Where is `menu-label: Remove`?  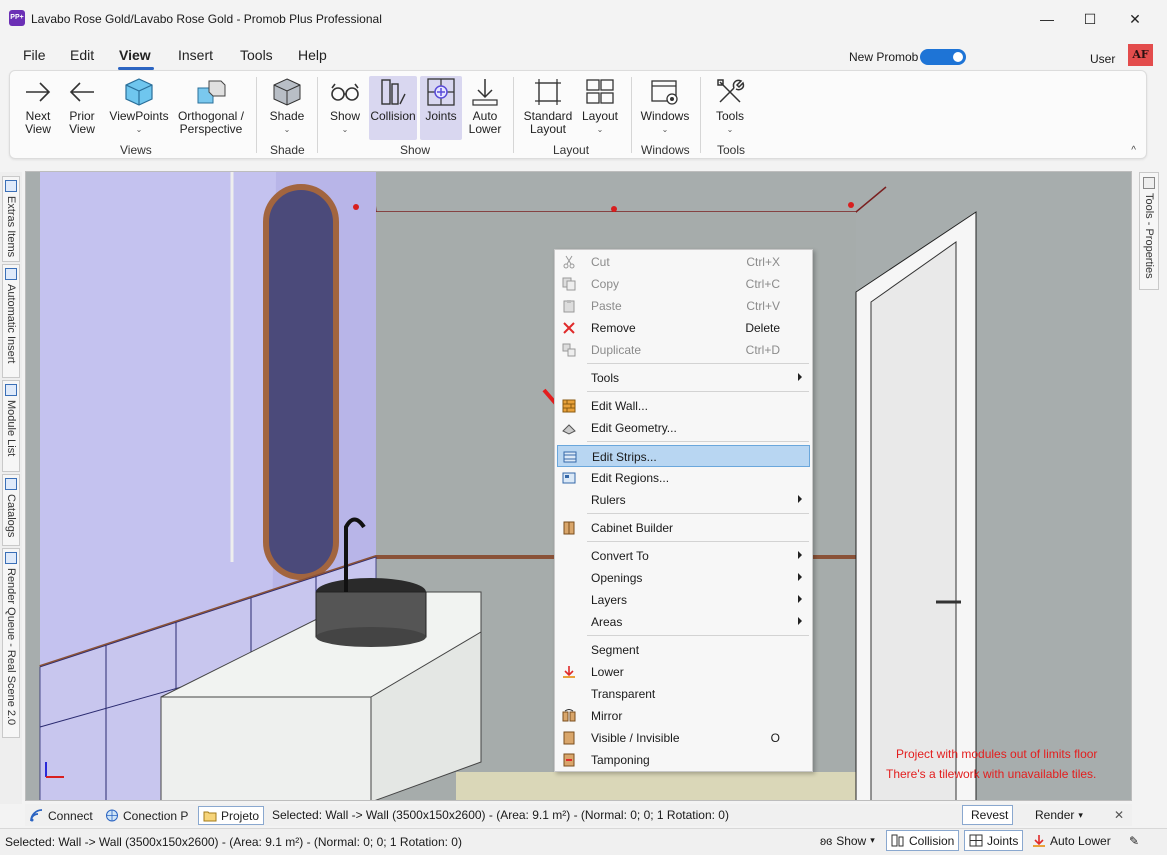
menu-label: Remove is located at coordinates (613, 328).